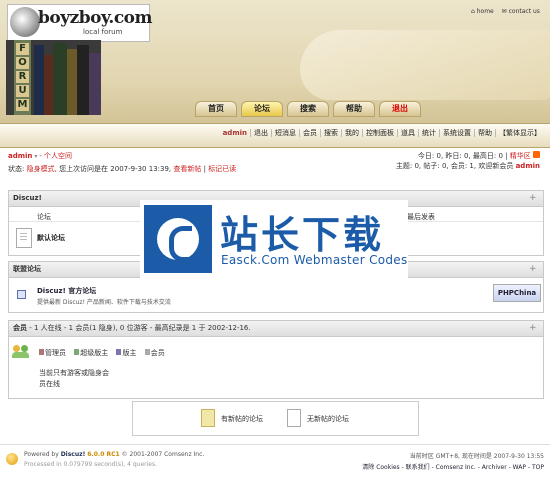 The height and width of the screenshot is (481, 550). I want to click on nav-help: 帮助, so click(354, 109).